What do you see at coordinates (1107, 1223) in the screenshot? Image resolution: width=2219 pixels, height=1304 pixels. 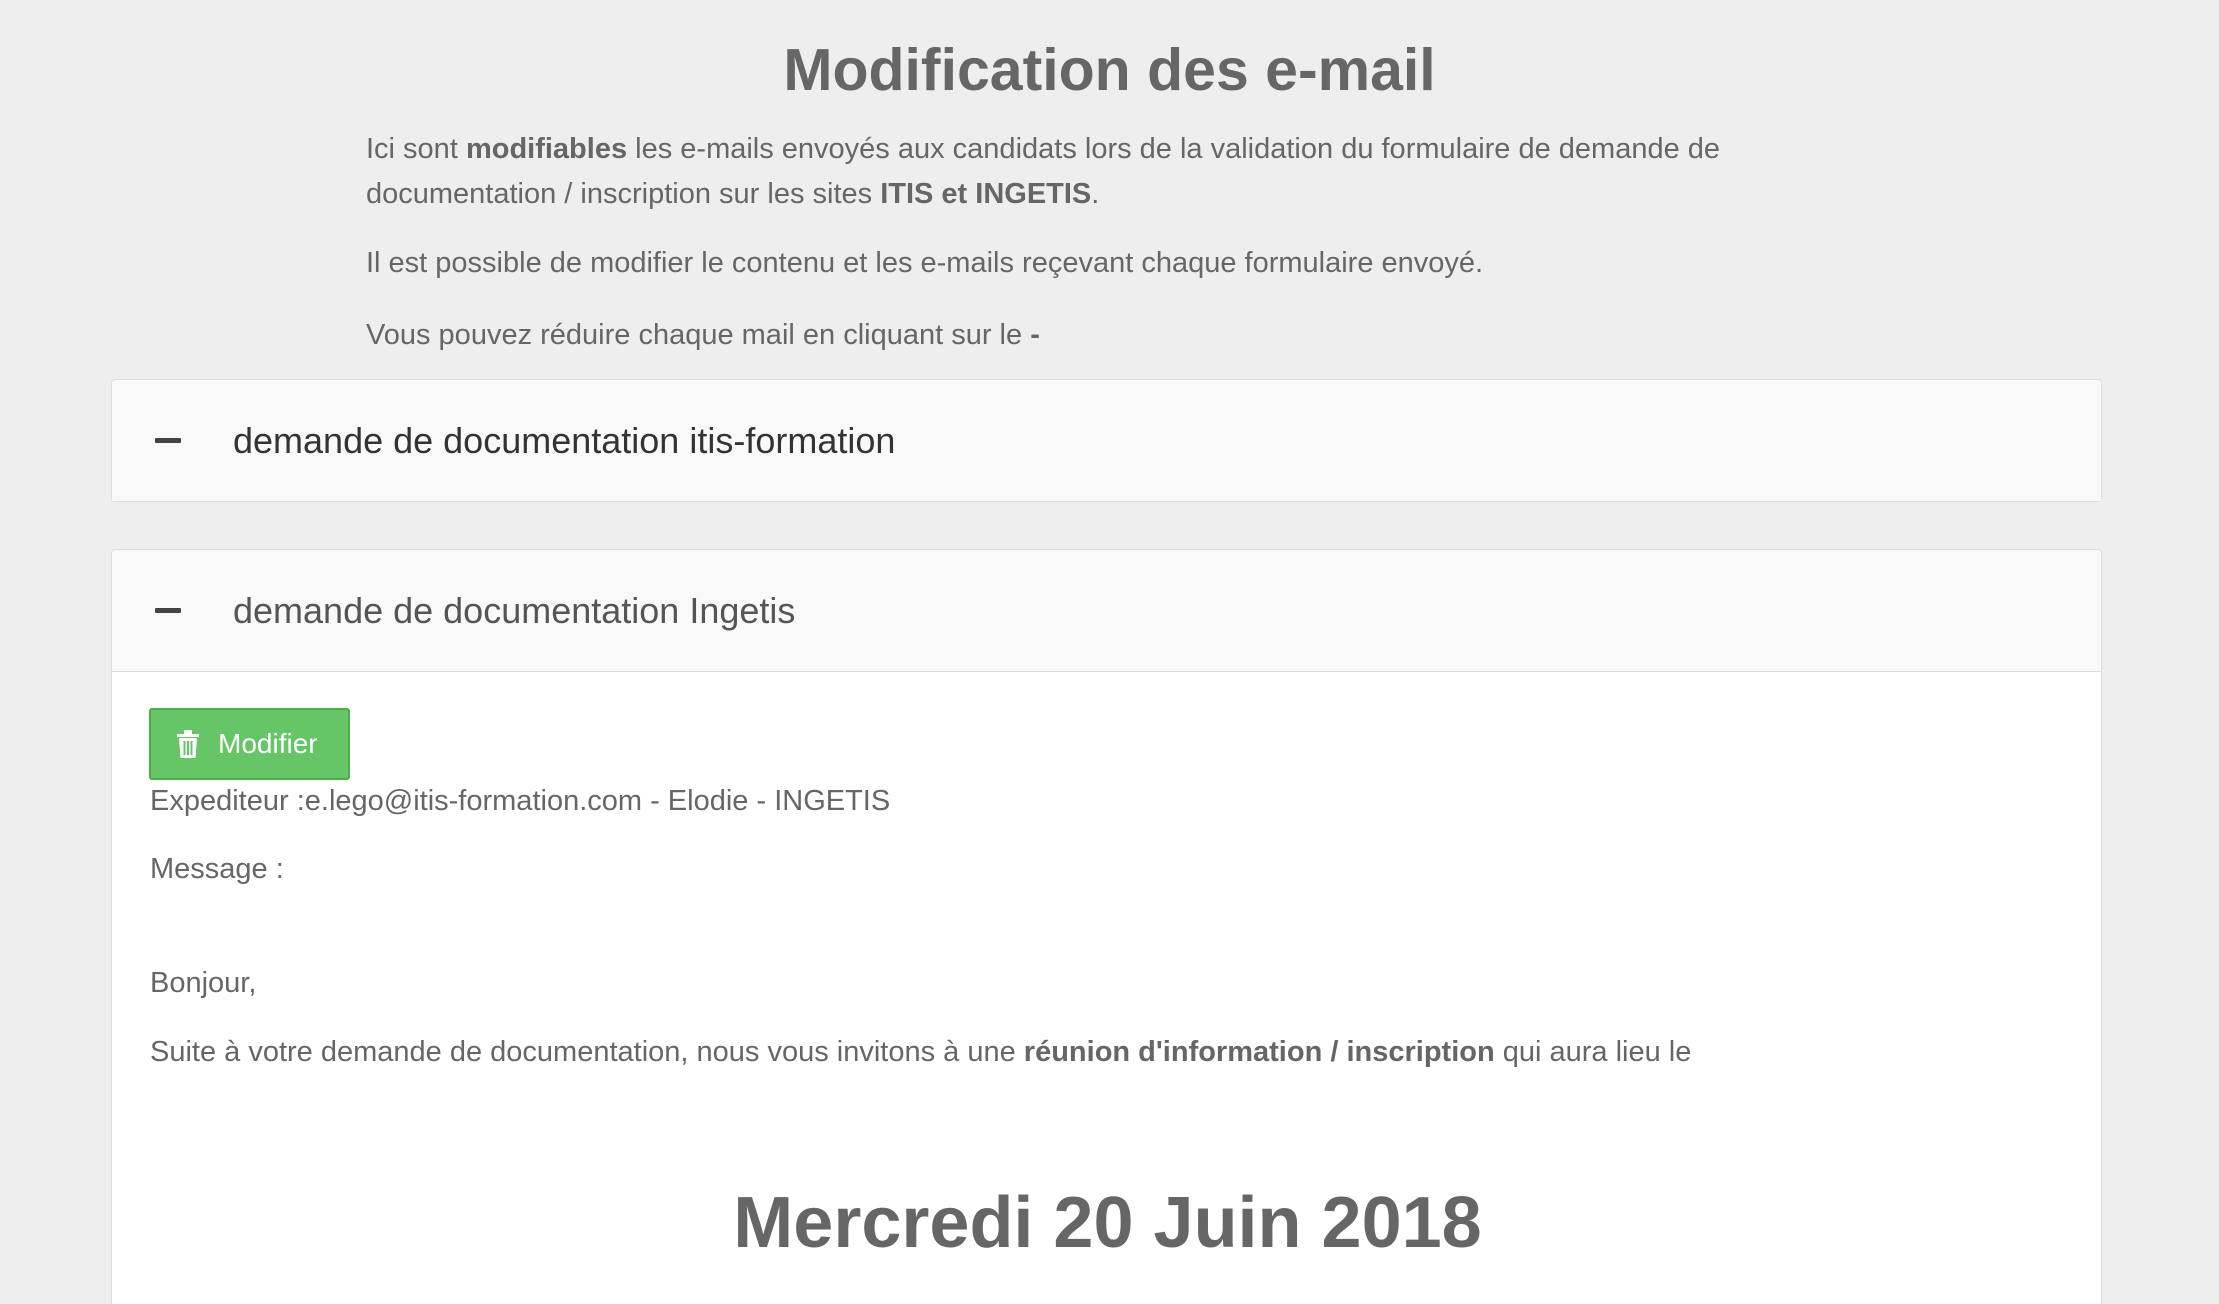 I see `meeting-date: Mercredi 20 Juin 2018` at bounding box center [1107, 1223].